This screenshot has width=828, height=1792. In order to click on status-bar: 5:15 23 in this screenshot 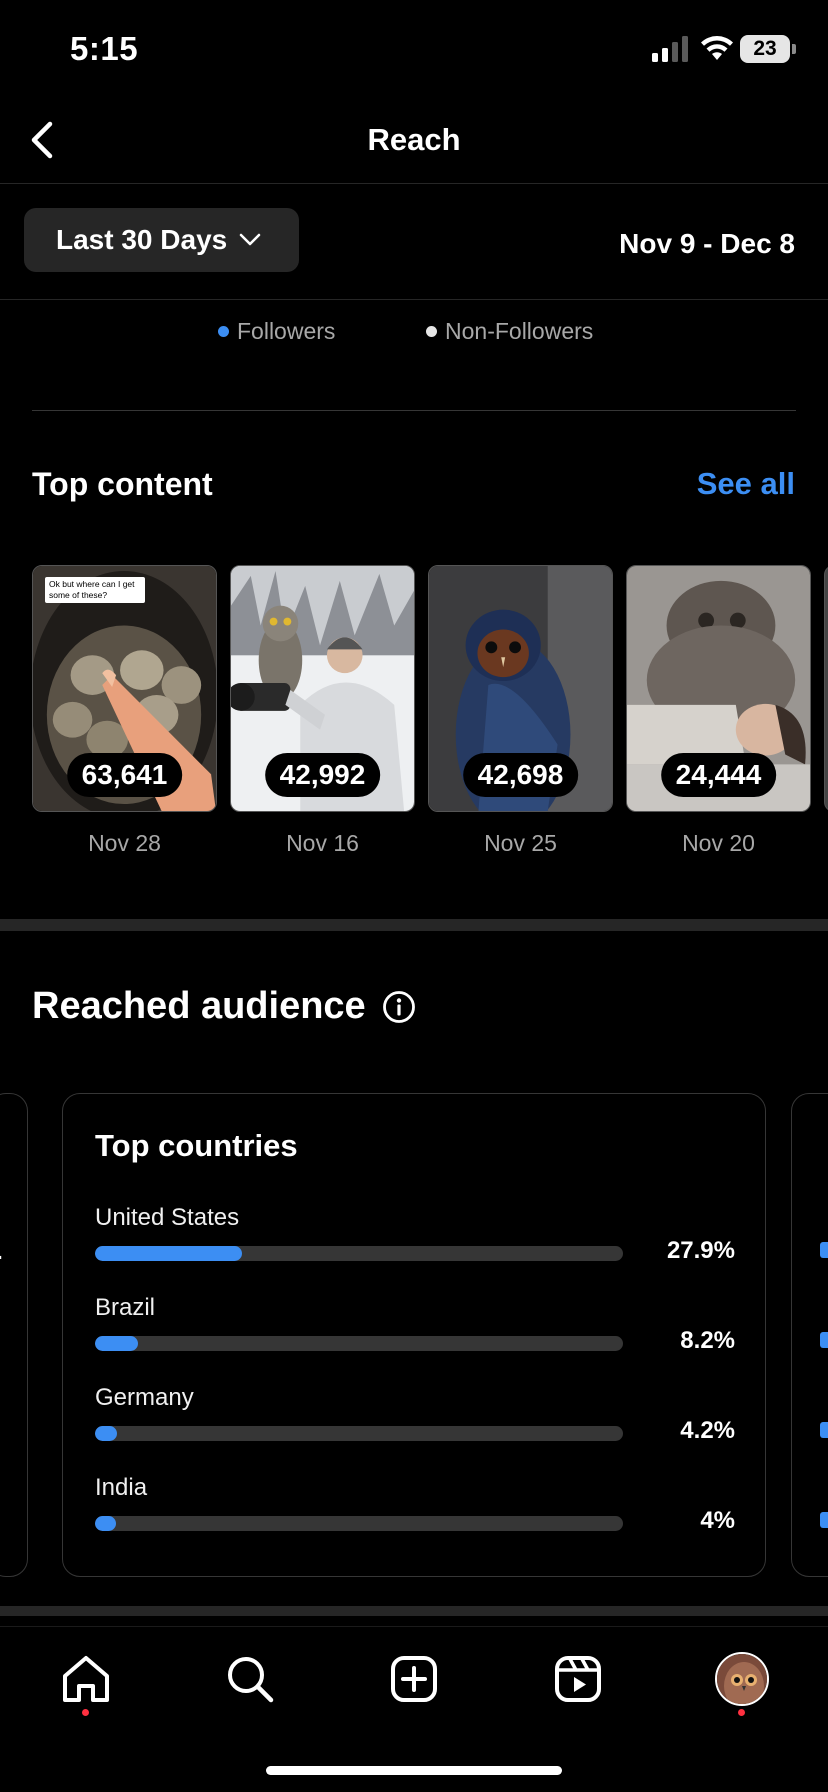, I will do `click(414, 50)`.